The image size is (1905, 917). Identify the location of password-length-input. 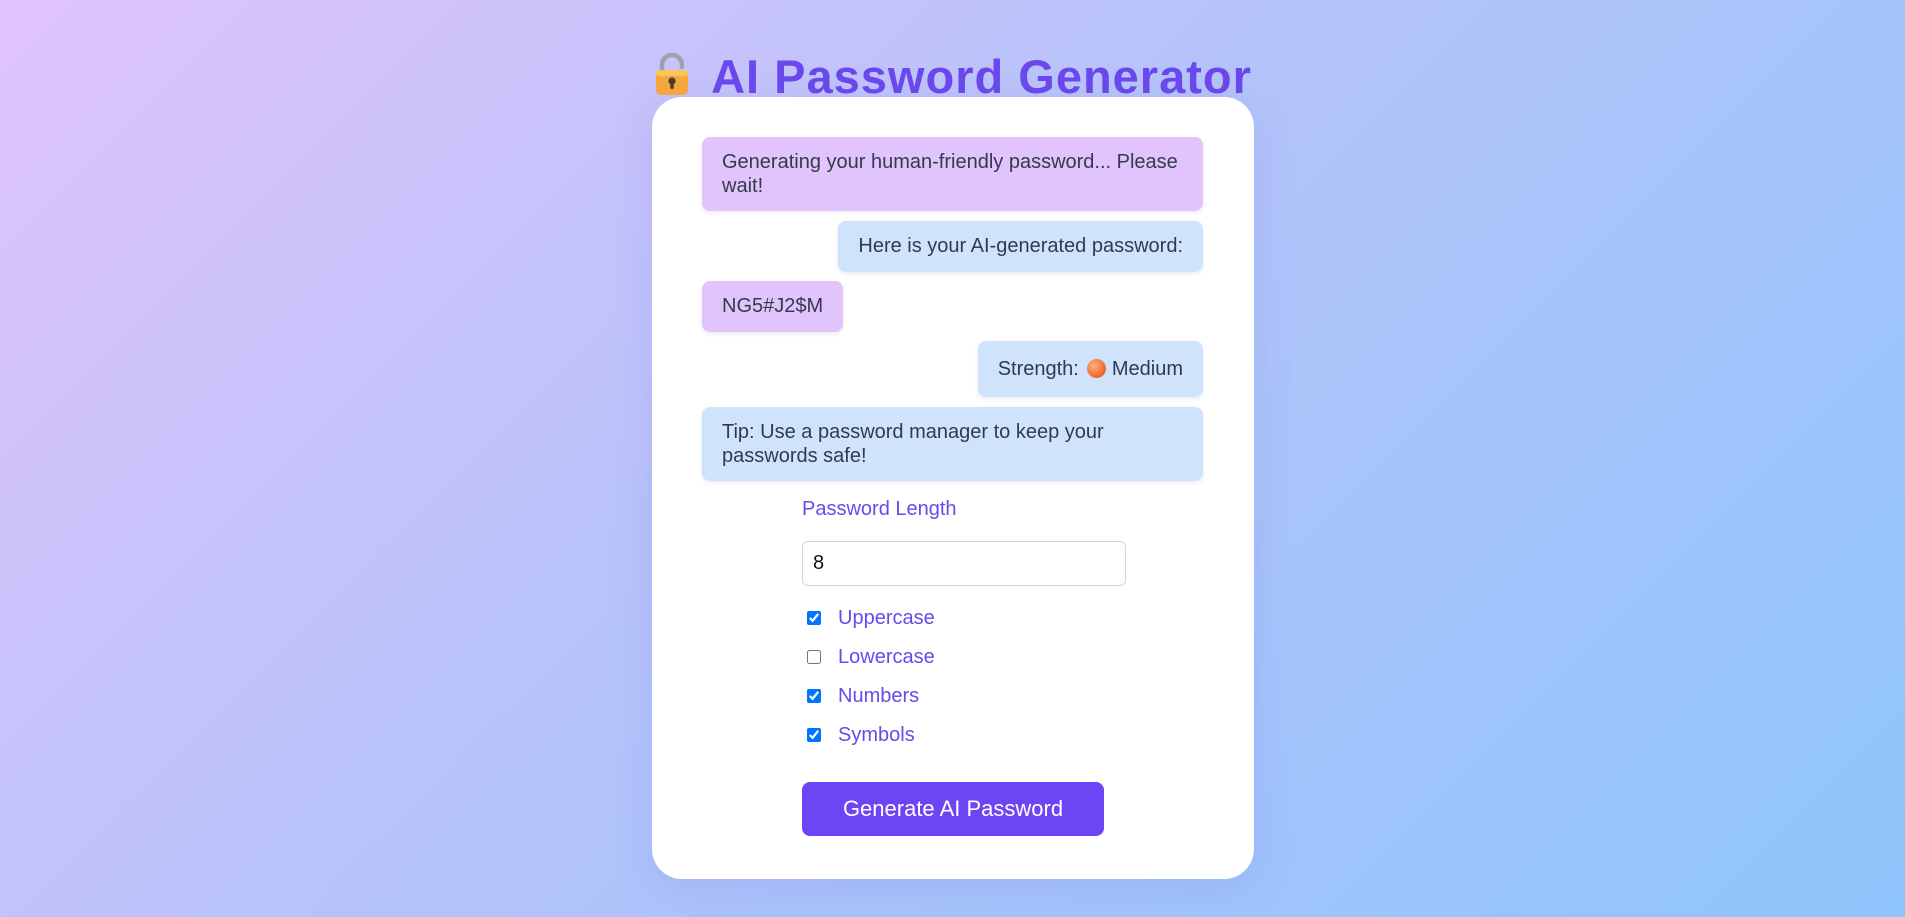
(964, 563).